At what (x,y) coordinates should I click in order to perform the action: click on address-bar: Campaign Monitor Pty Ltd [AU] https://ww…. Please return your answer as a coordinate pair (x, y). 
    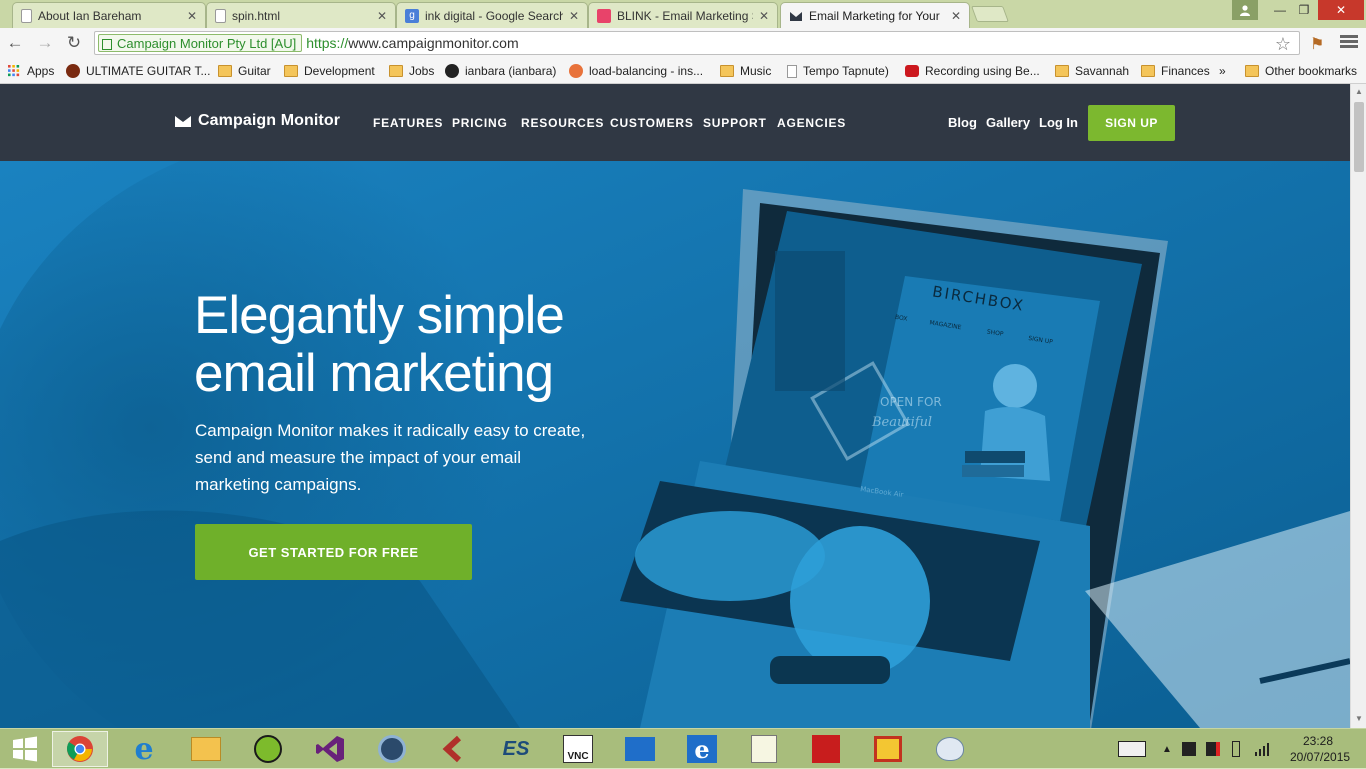
    Looking at the image, I should click on (697, 43).